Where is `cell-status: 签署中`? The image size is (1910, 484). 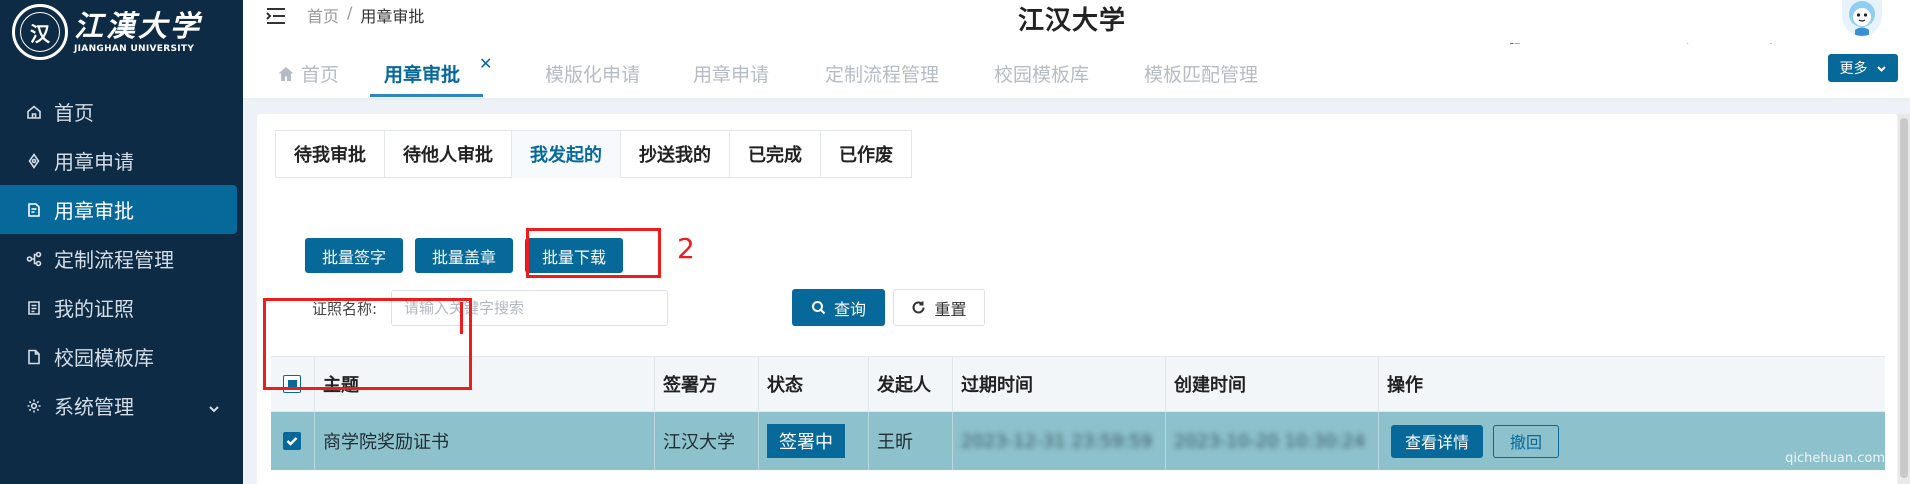 cell-status: 签署中 is located at coordinates (814, 441).